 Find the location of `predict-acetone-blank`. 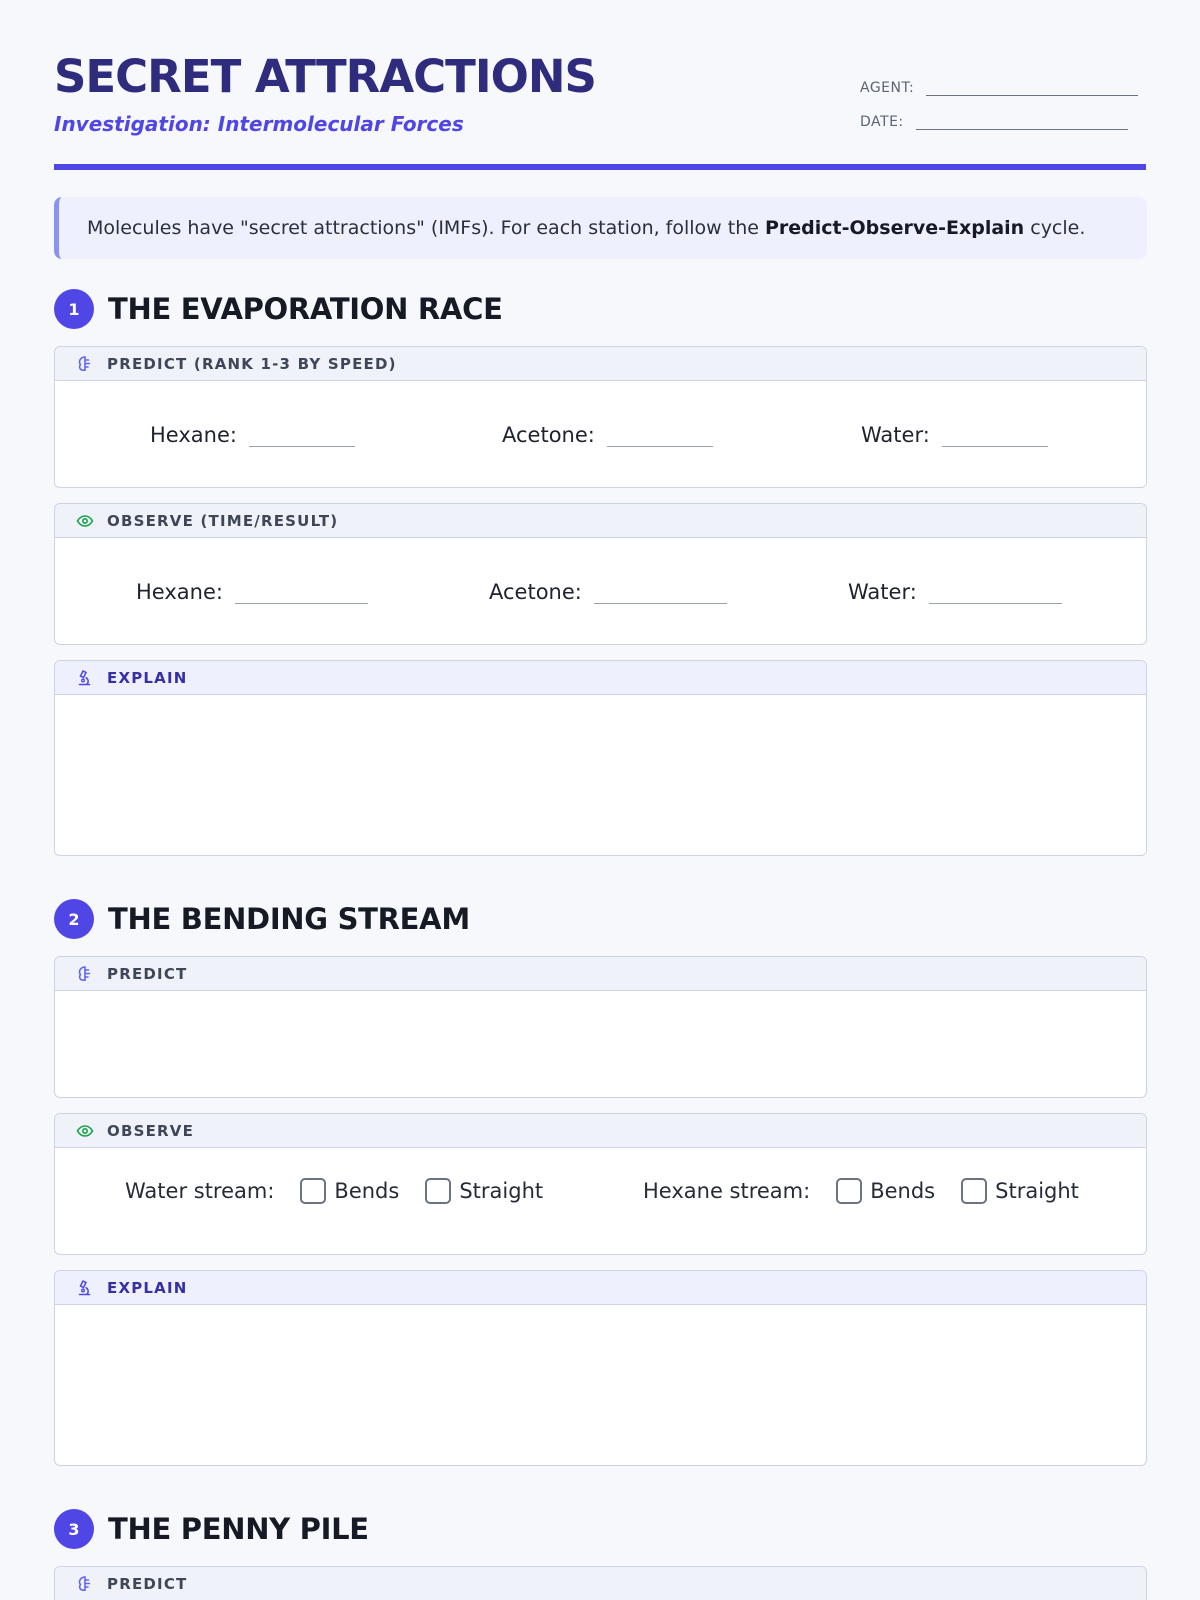

predict-acetone-blank is located at coordinates (659, 442).